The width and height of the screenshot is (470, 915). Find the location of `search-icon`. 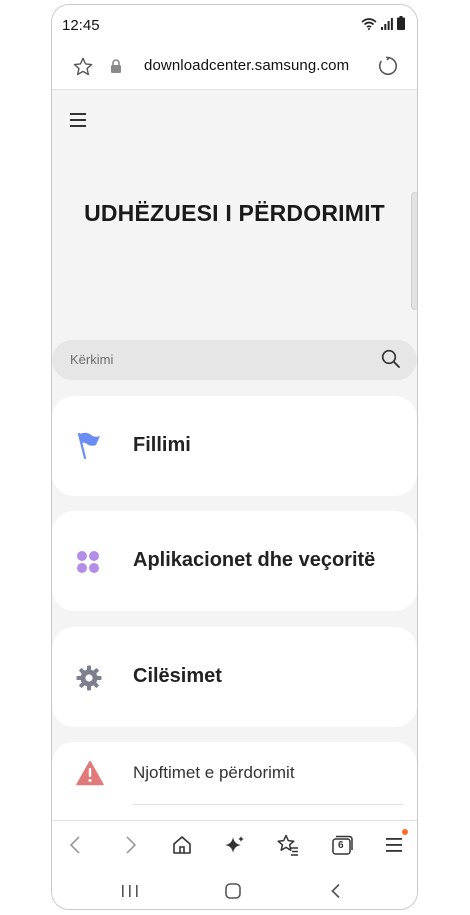

search-icon is located at coordinates (391, 359).